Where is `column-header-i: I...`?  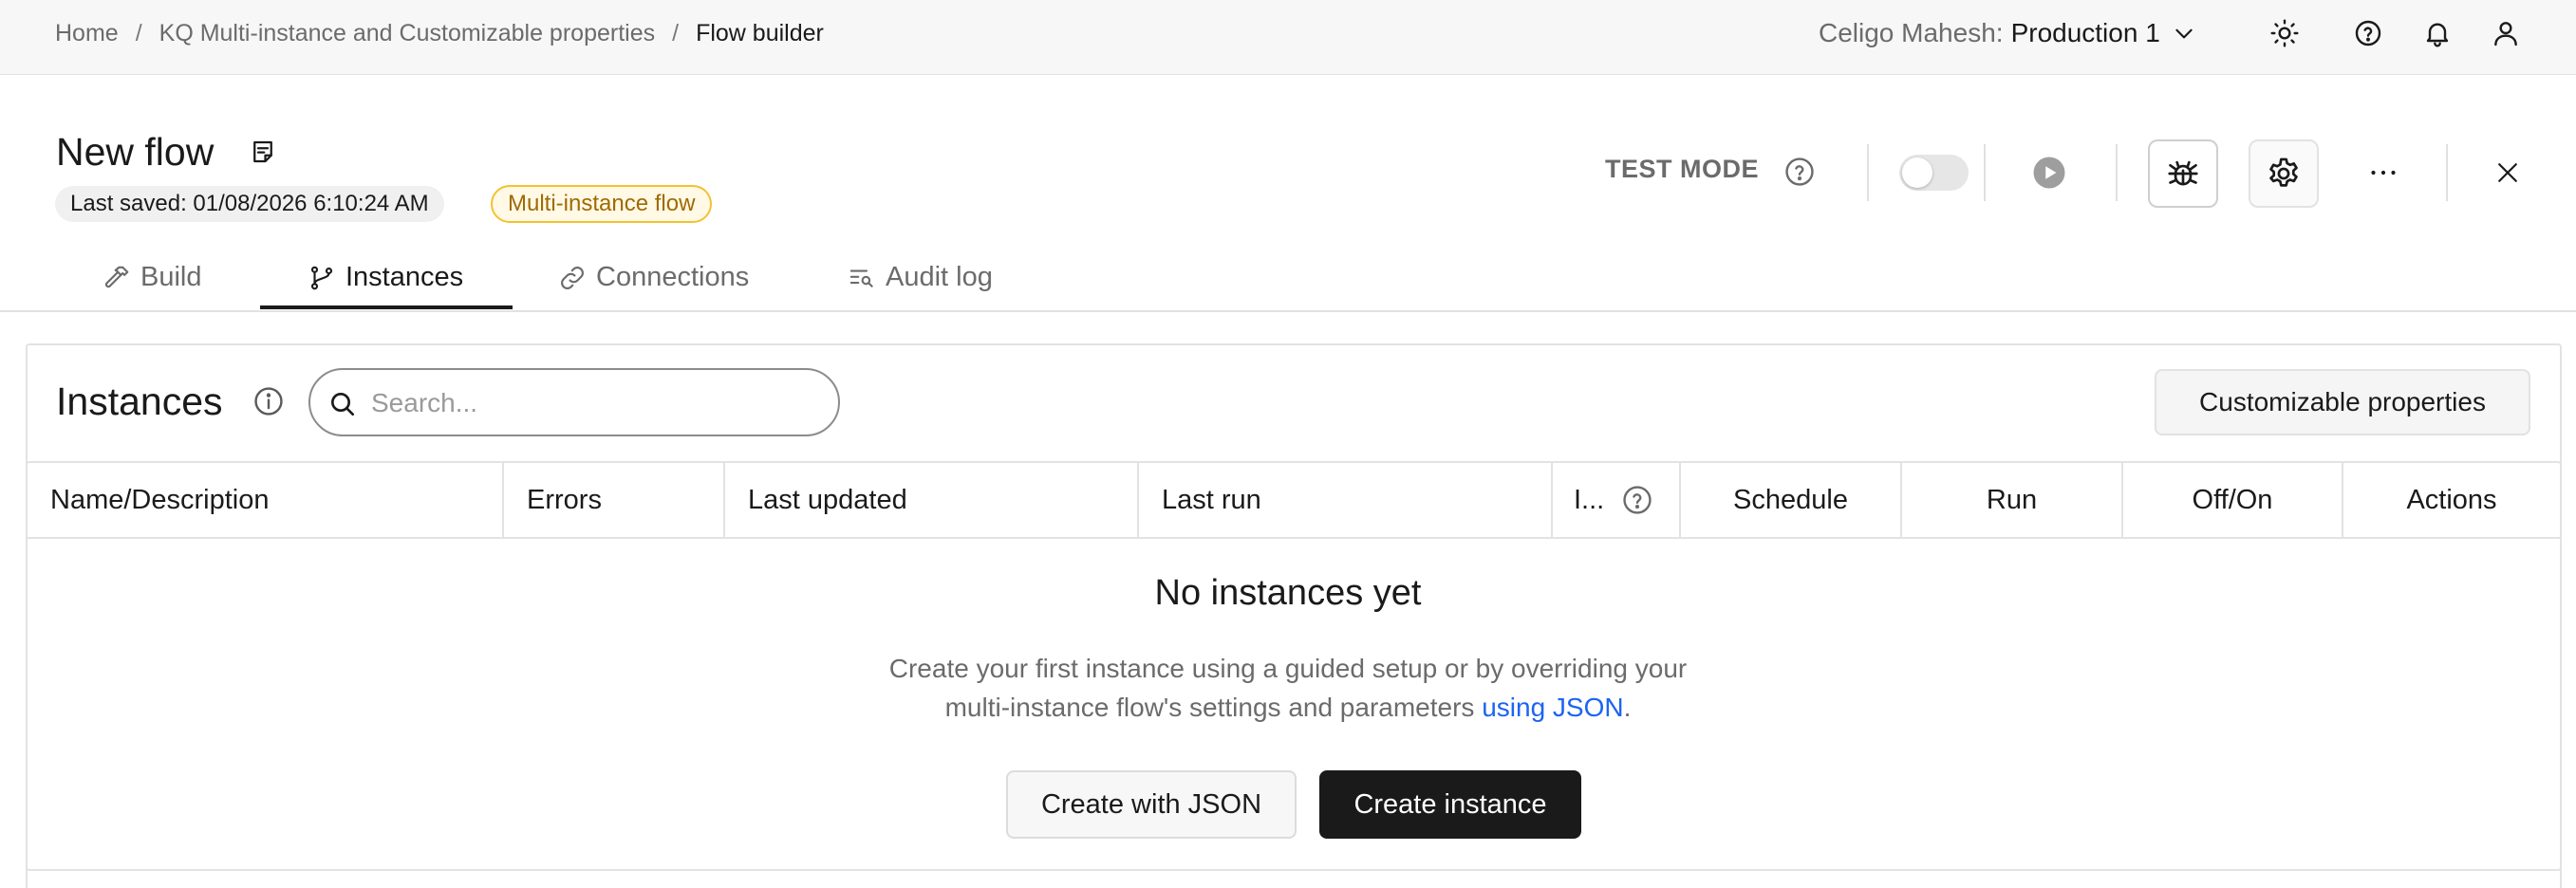 column-header-i: I... is located at coordinates (1617, 500).